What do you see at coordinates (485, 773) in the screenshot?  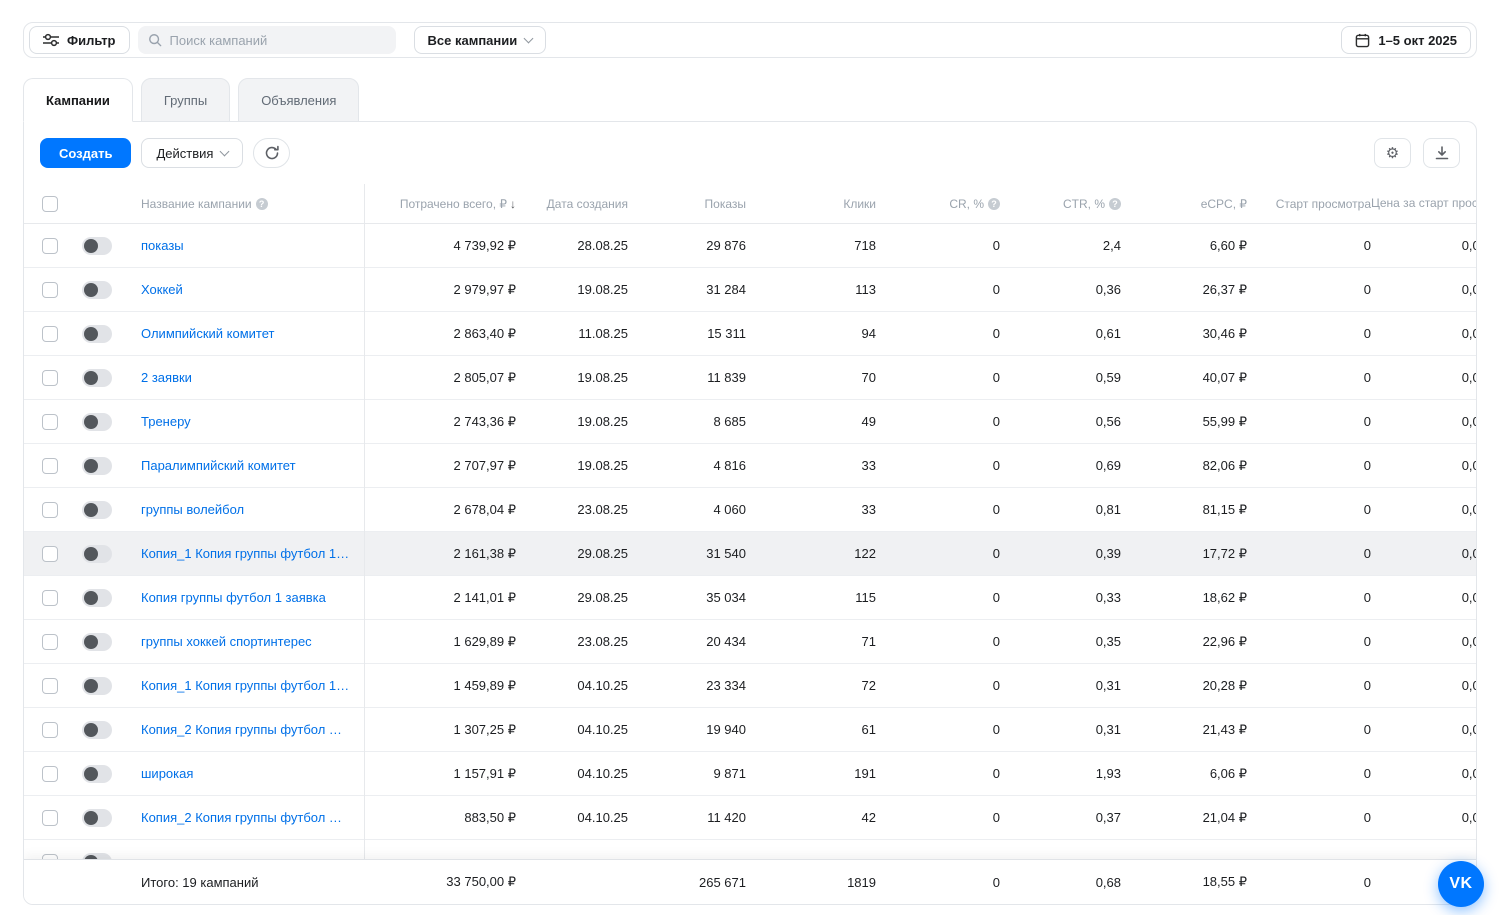 I see `cell-spent: 1 157,91 ₽` at bounding box center [485, 773].